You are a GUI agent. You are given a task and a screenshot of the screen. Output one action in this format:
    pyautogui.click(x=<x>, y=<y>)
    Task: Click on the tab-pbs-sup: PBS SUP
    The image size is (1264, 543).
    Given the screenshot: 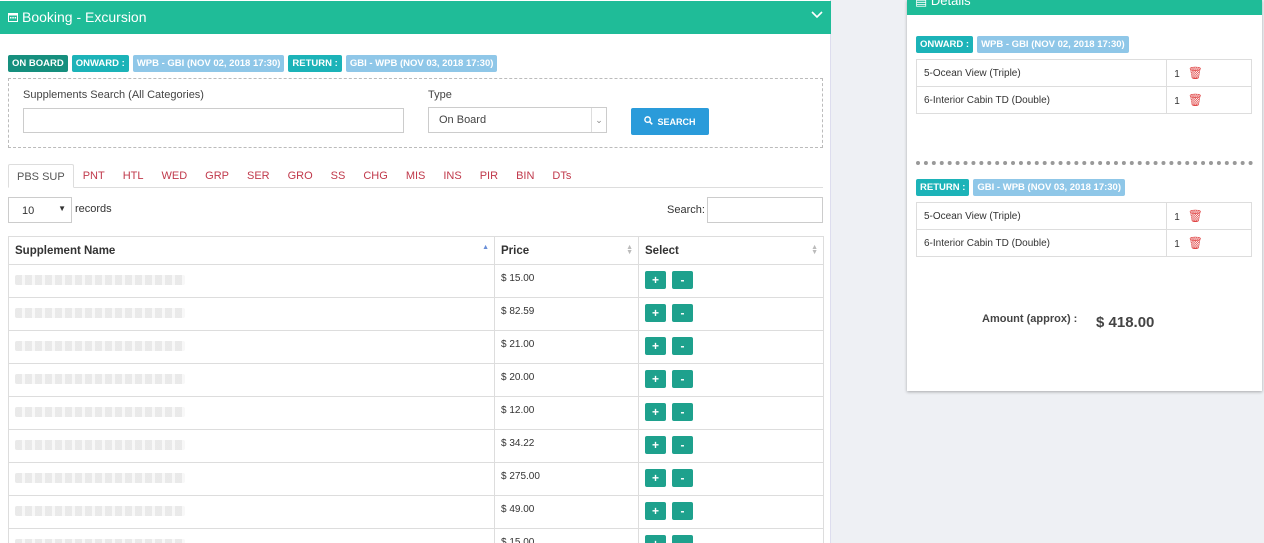 What is the action you would take?
    pyautogui.click(x=41, y=176)
    